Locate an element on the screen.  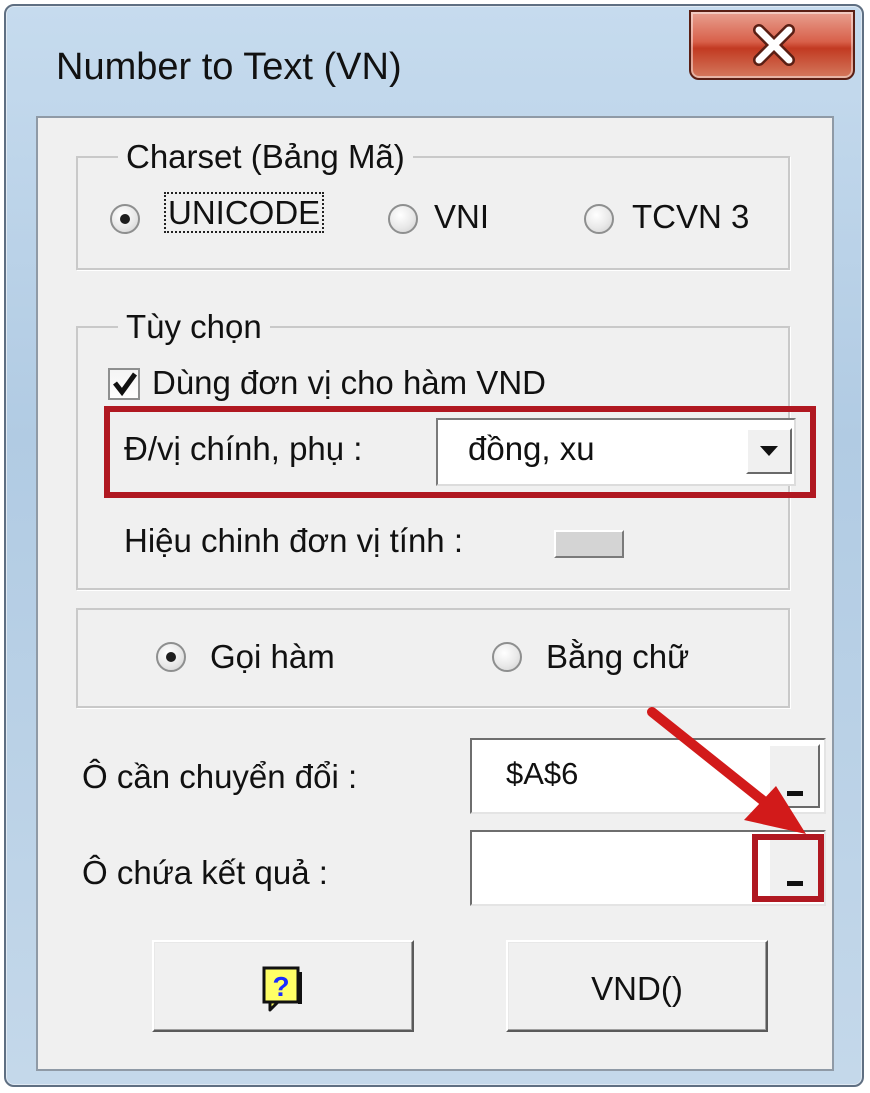
result-cell-label: Ô chứa kết quả : is located at coordinates (205, 872).